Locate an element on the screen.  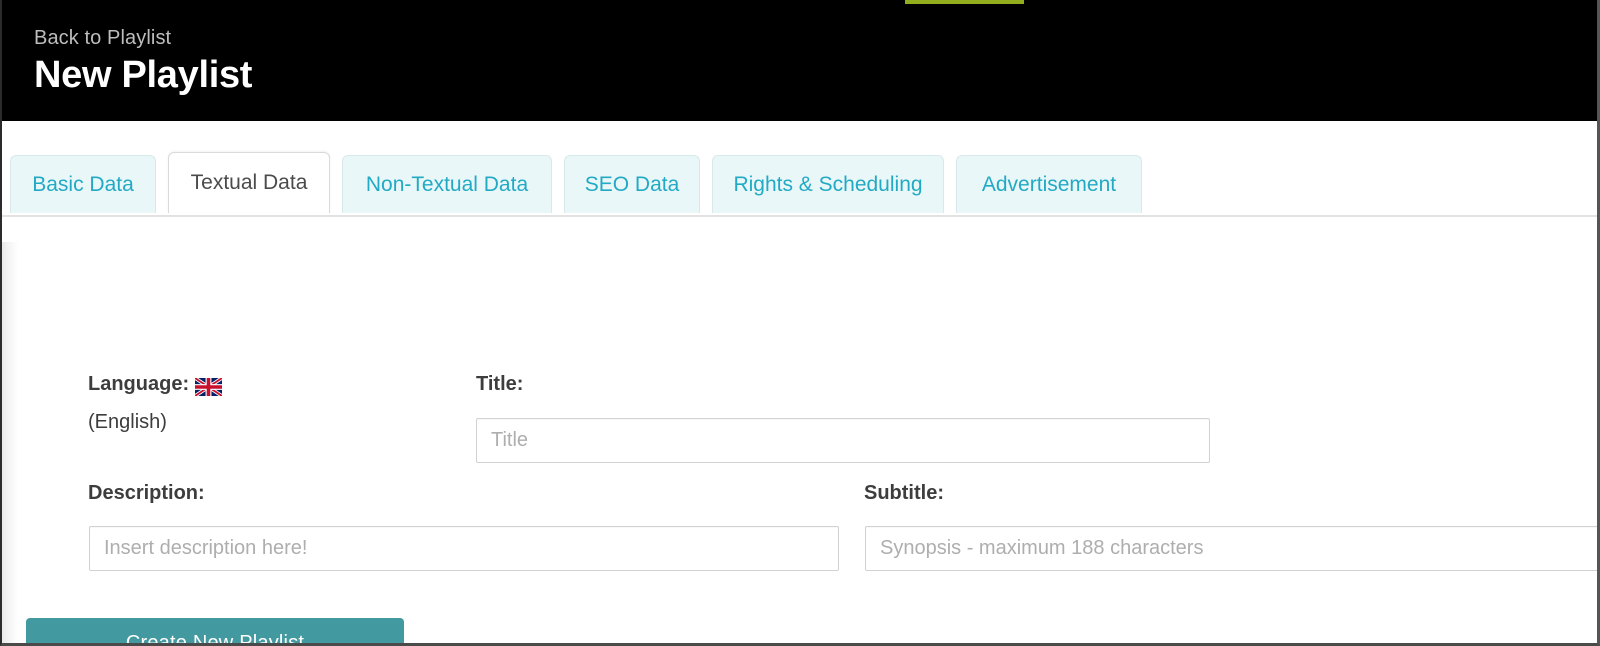
back-to-playlist-link: Back to Playlist is located at coordinates (102, 38).